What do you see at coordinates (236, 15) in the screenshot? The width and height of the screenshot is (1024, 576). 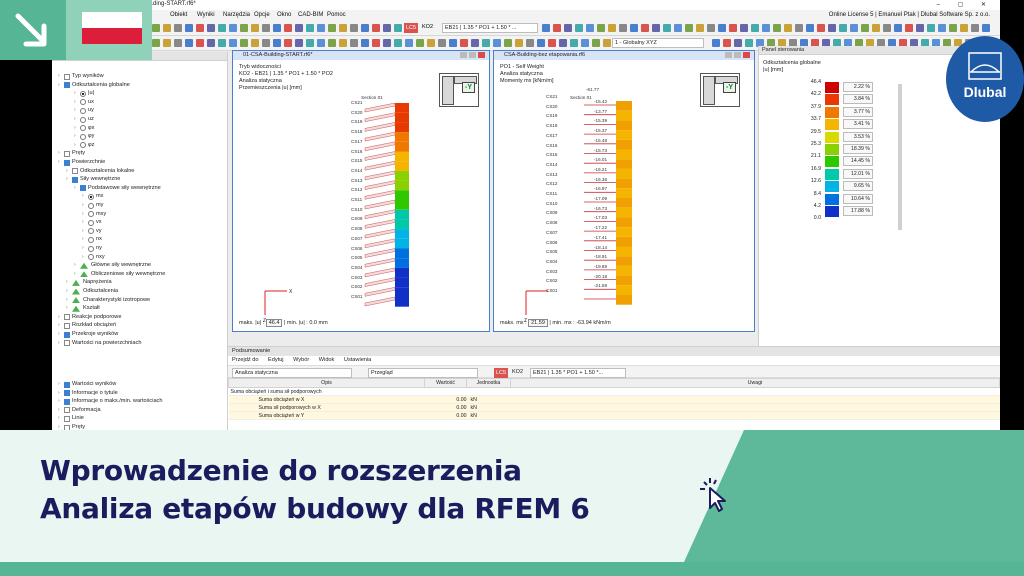 I see `menu-narzedzia: Narzędzia` at bounding box center [236, 15].